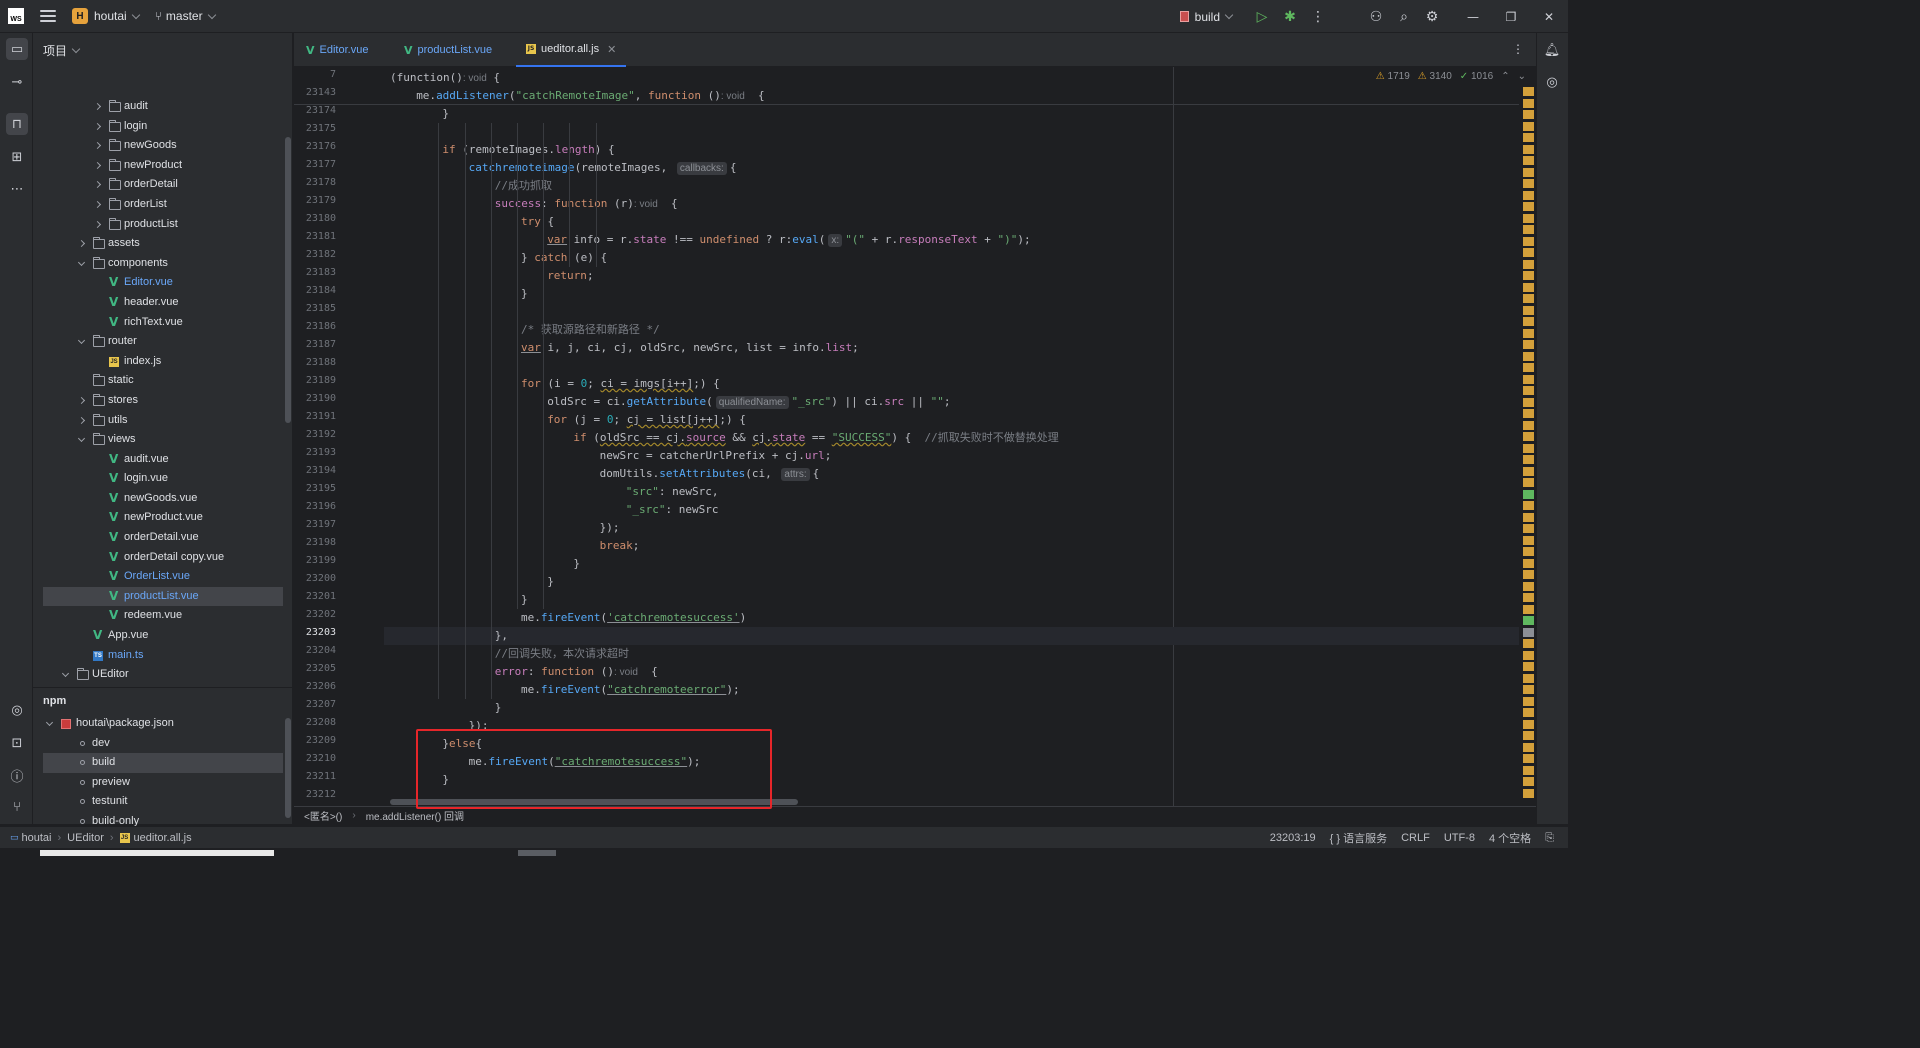 The height and width of the screenshot is (1048, 1920). What do you see at coordinates (1376, 17) in the screenshot?
I see `add-user-icon: ⚇` at bounding box center [1376, 17].